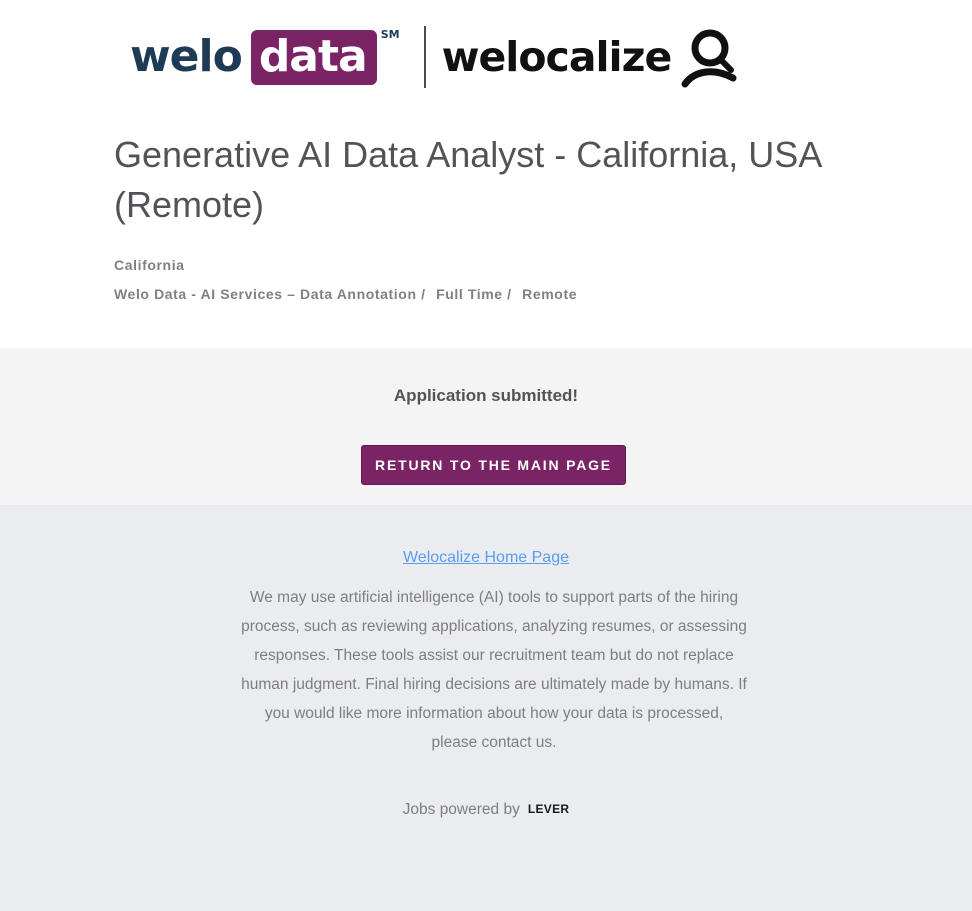 This screenshot has height=911, width=972. What do you see at coordinates (549, 809) in the screenshot?
I see `lever-logo: LEVER` at bounding box center [549, 809].